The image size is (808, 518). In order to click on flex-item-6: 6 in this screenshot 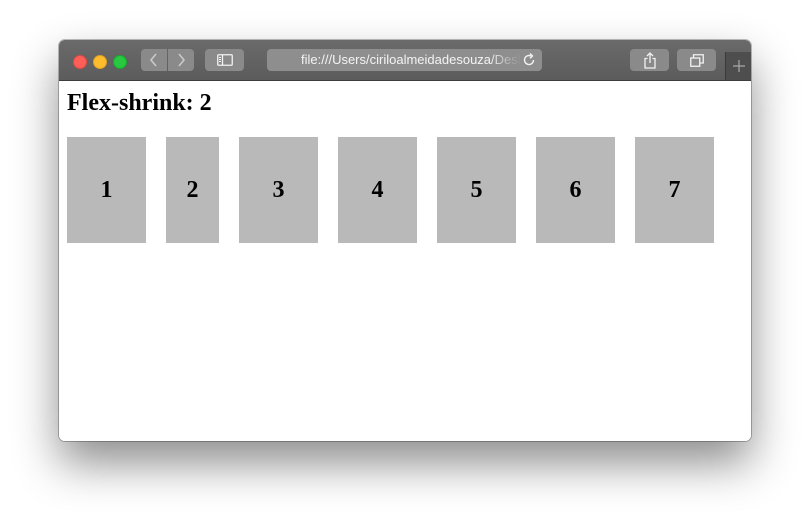, I will do `click(575, 190)`.